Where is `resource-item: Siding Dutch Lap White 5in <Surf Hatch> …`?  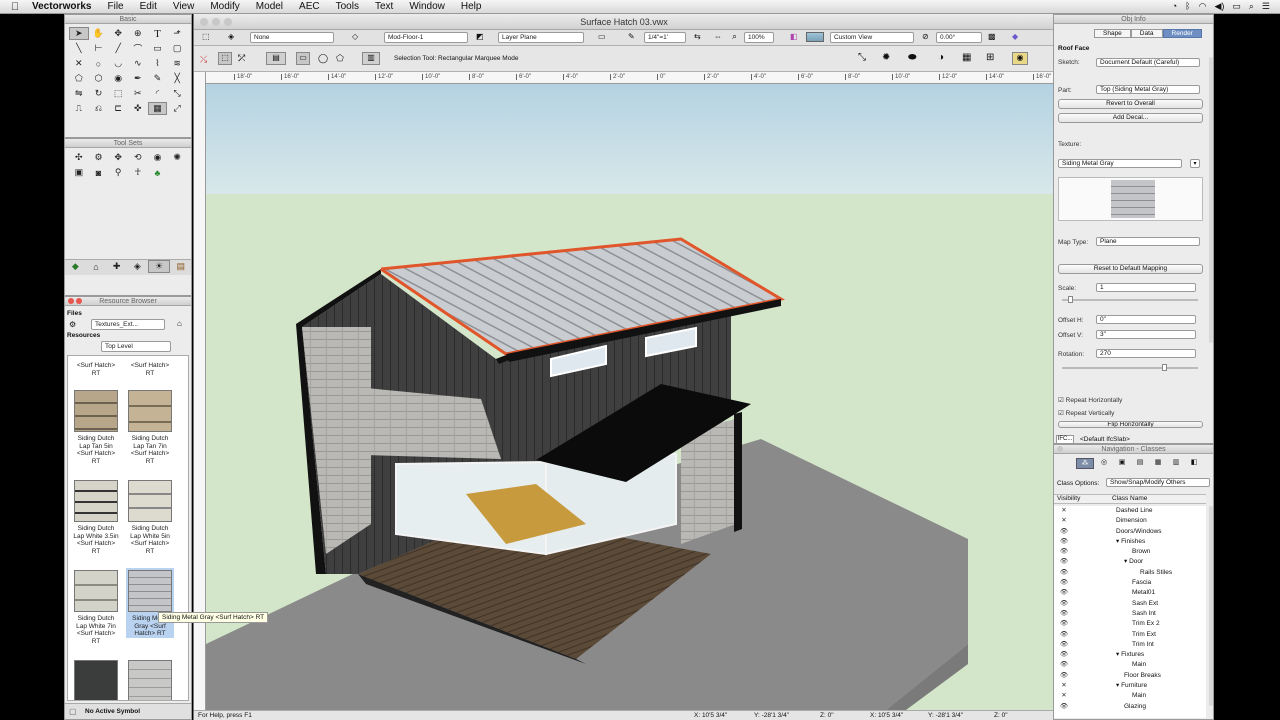
resource-item: Siding Dutch Lap White 5in <Surf Hatch> … is located at coordinates (150, 517).